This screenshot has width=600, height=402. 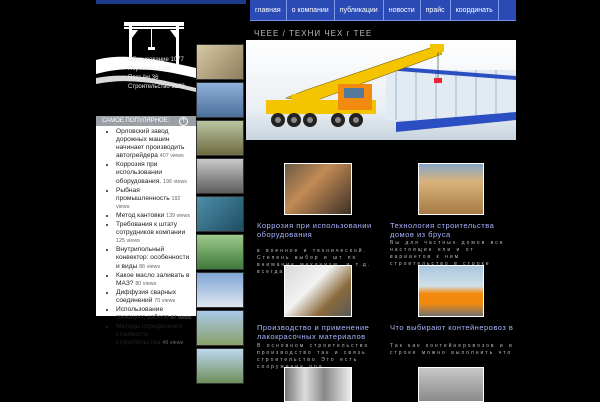 I want to click on popular-header-label: САМОЕ ПОПУЛЯРНОЕ:, so click(x=136, y=121).